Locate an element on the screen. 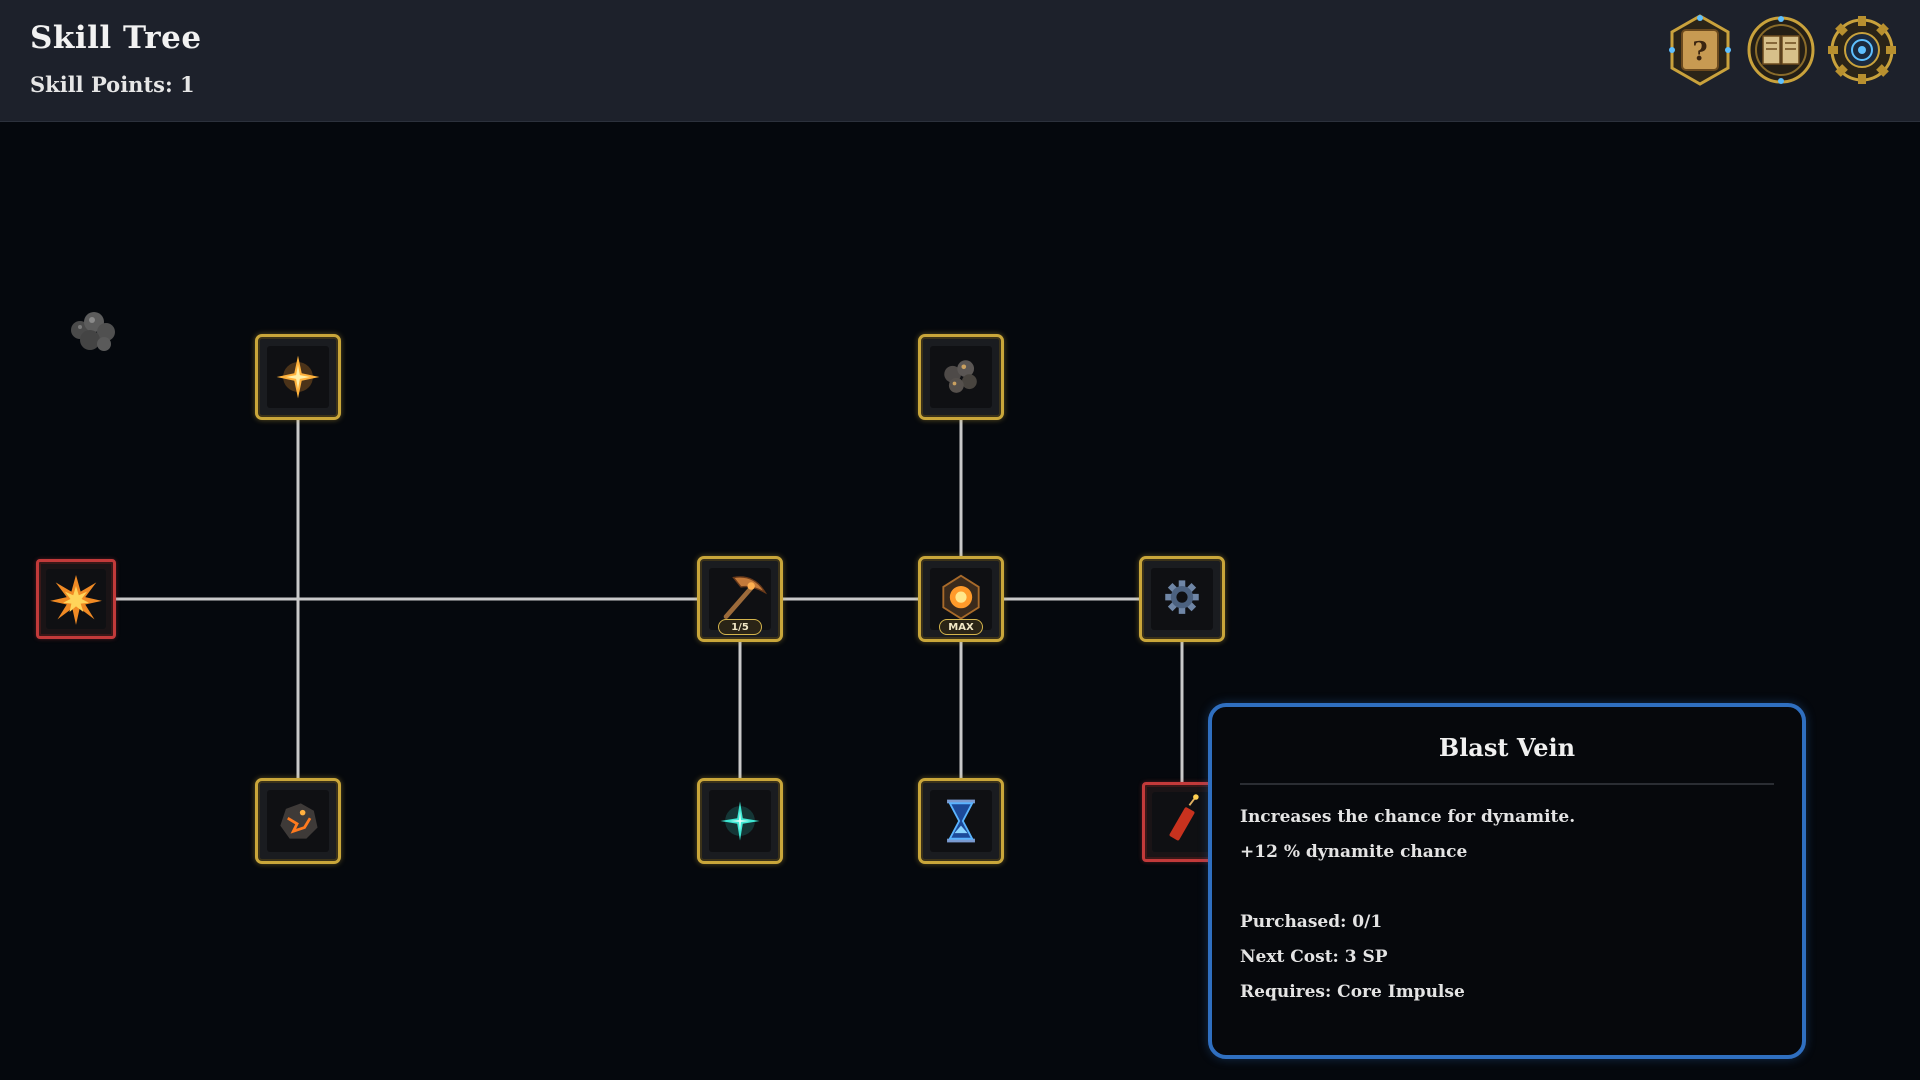  sparkle-star-icon is located at coordinates (298, 377).